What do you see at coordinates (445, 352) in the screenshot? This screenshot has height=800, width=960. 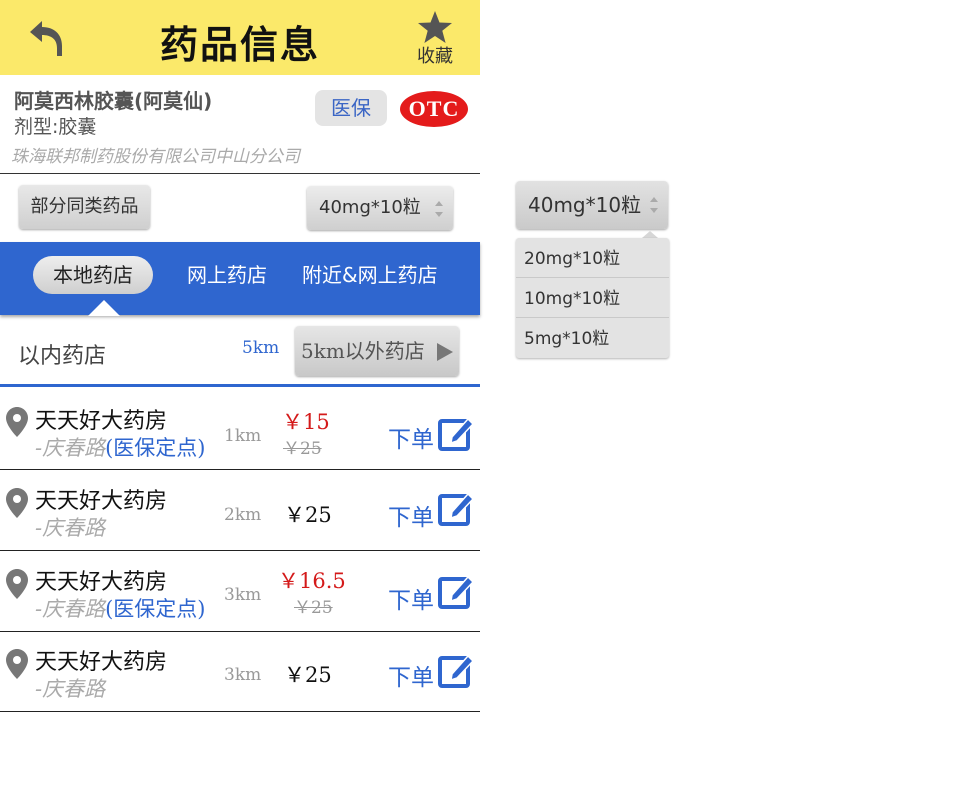 I see `play-arrow-icon` at bounding box center [445, 352].